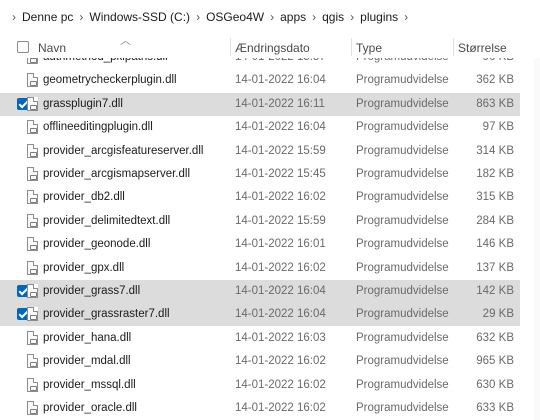 The height and width of the screenshot is (420, 540). What do you see at coordinates (495, 80) in the screenshot?
I see `file-size: 362 KB` at bounding box center [495, 80].